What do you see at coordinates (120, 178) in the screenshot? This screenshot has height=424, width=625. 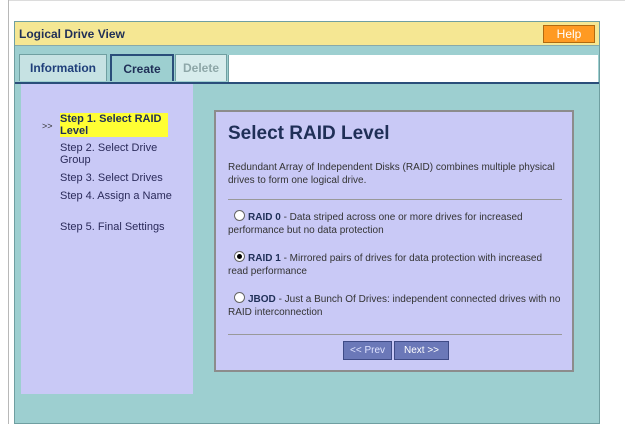 I see `step-select-drives: Step 3. Select Drives` at bounding box center [120, 178].